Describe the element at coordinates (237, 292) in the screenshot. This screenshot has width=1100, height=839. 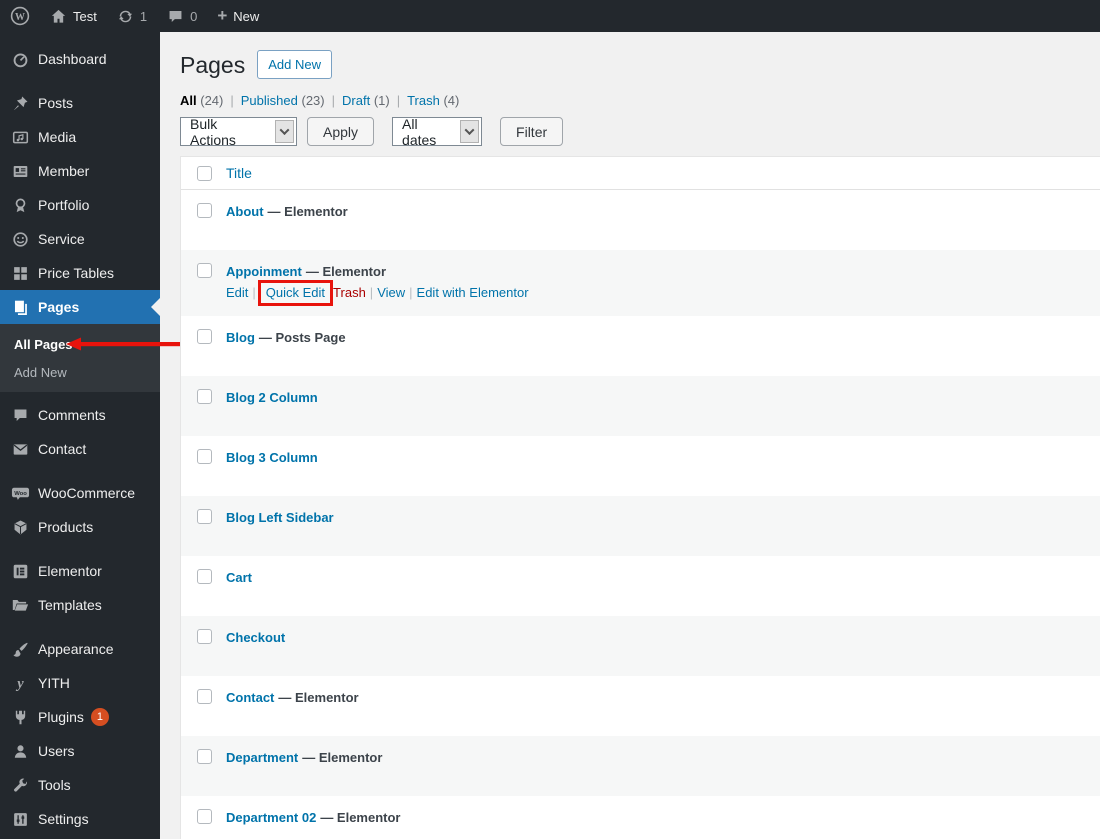
I see `edit-link: Edit` at that location.